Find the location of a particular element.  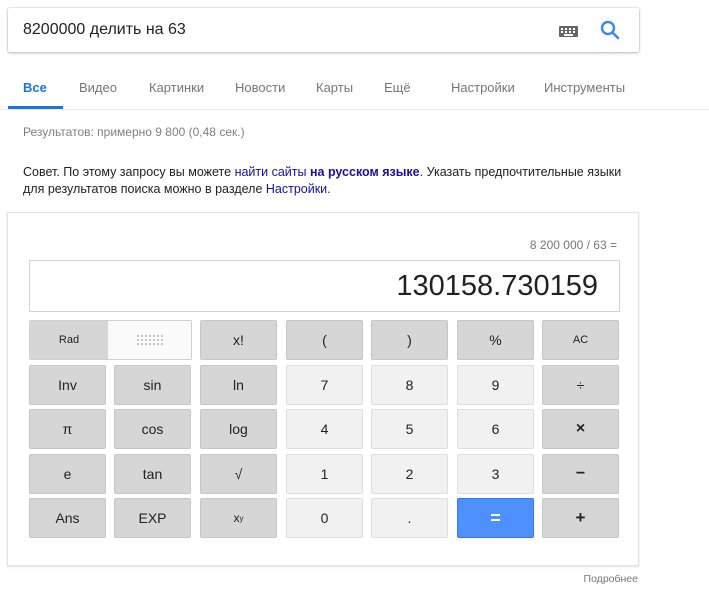

tab-tools: Инструменты is located at coordinates (584, 87).